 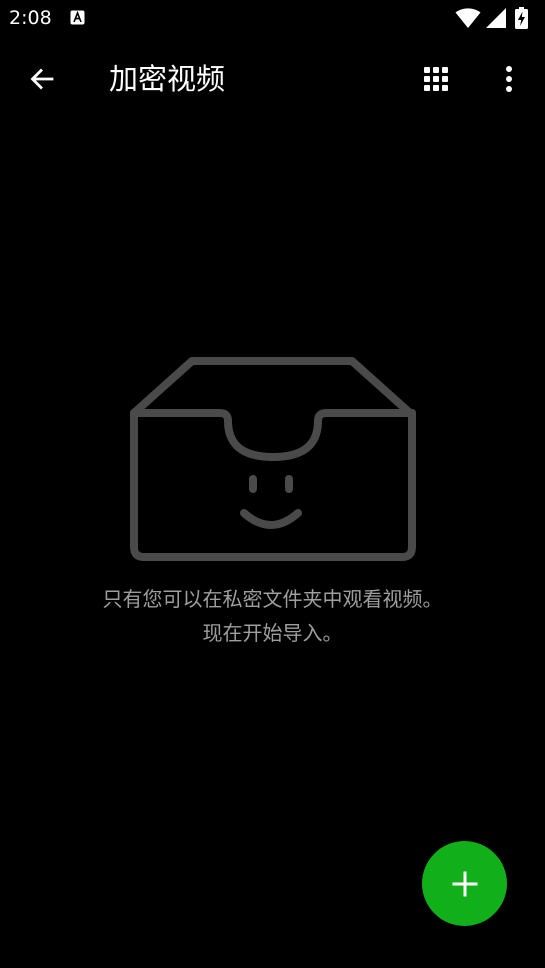 I want to click on plus-icon, so click(x=464, y=883).